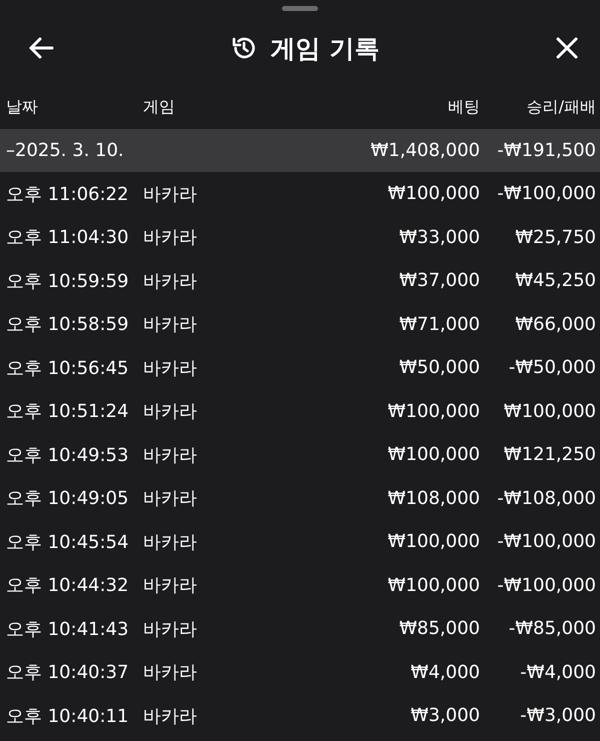  I want to click on bet-cell: ₩85,000, so click(439, 629).